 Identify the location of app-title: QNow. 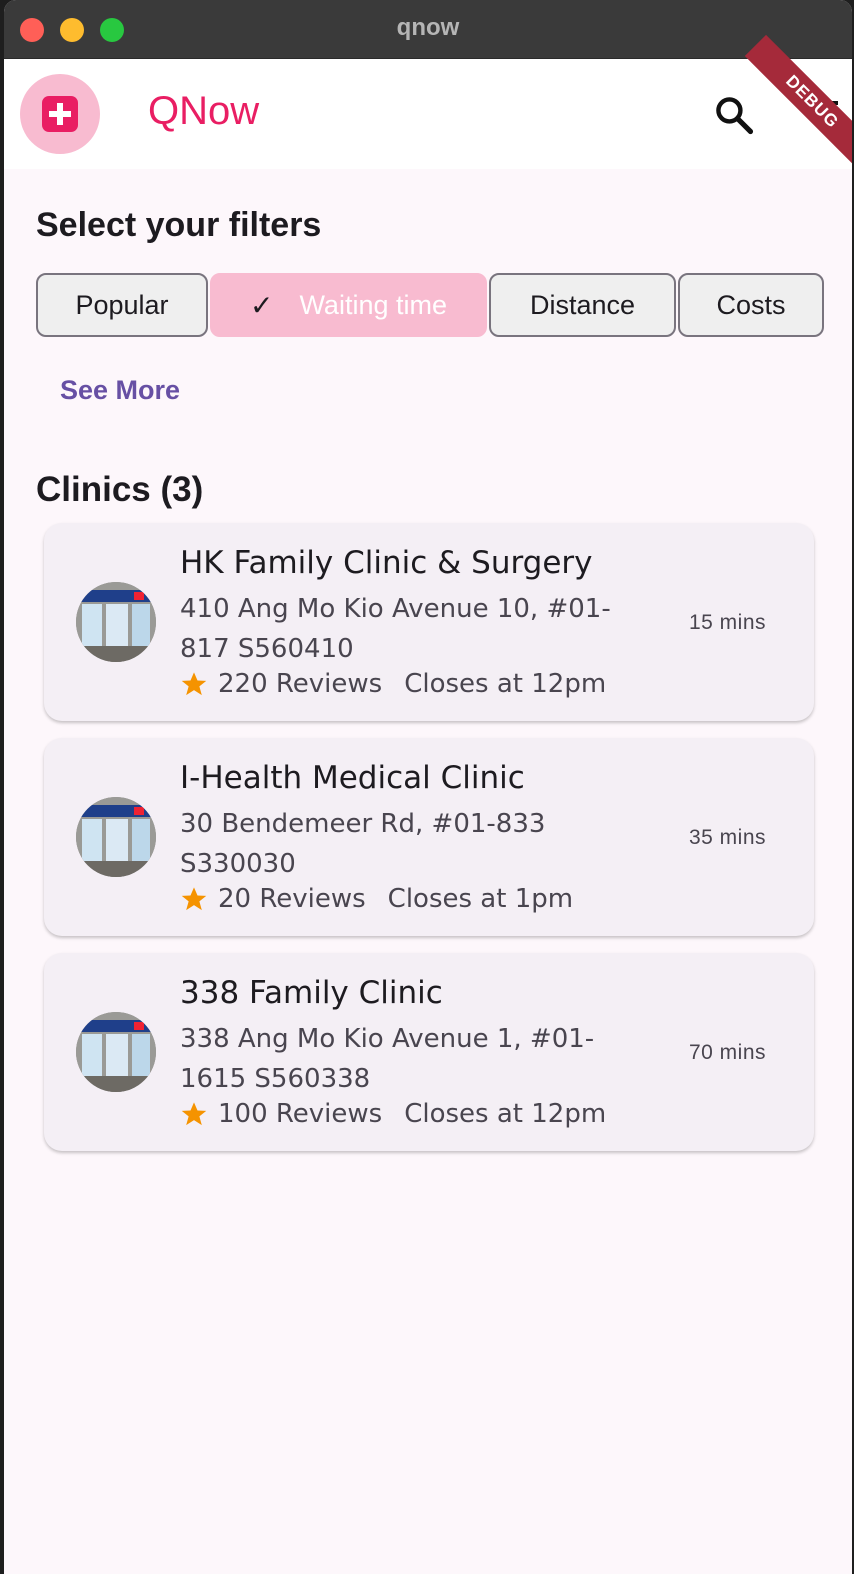
(204, 111).